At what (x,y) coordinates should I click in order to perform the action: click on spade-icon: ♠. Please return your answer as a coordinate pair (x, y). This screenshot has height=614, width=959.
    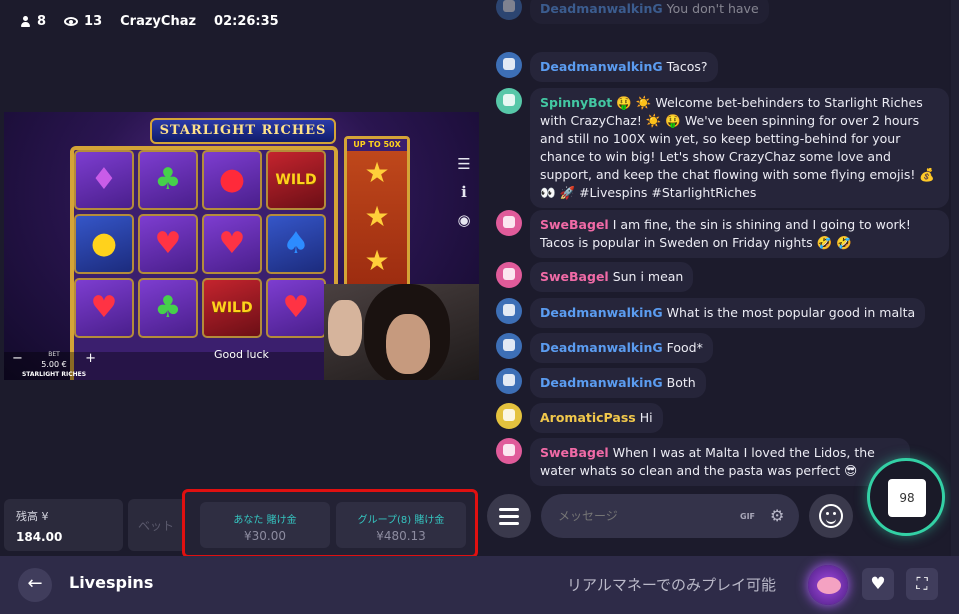
    Looking at the image, I should click on (296, 243).